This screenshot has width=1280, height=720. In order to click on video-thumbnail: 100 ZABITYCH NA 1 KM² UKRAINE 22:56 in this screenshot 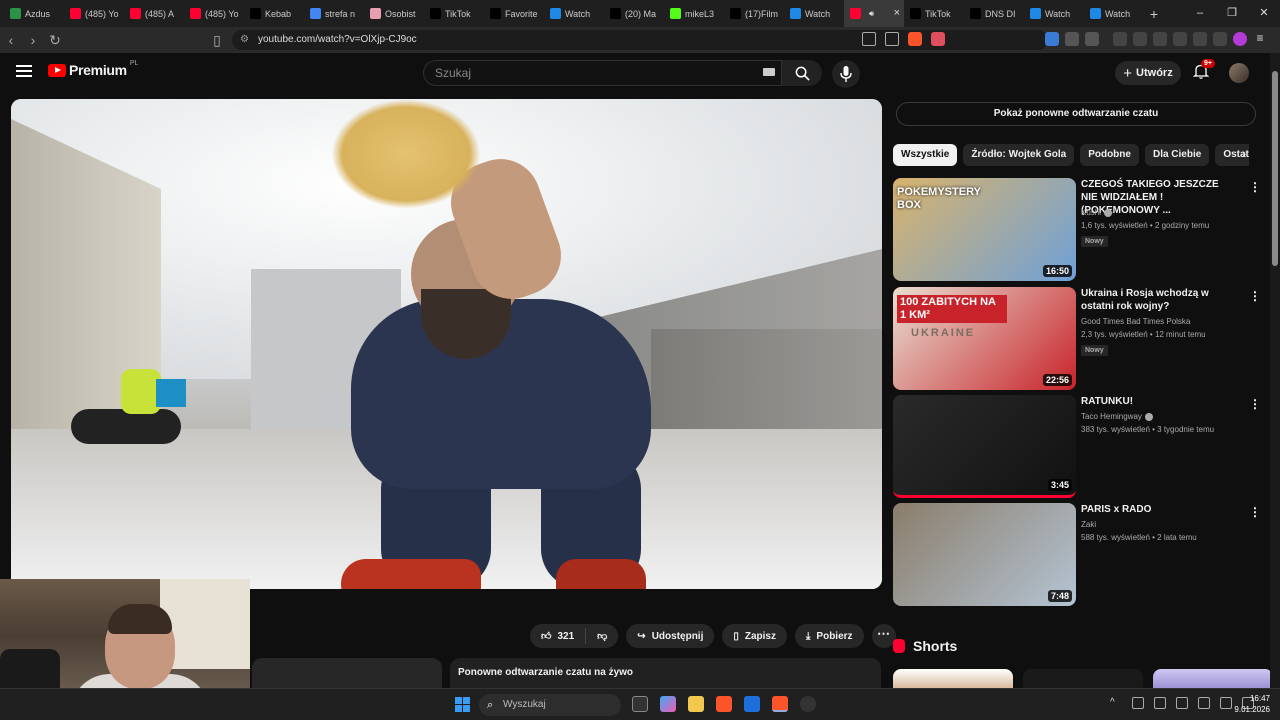, I will do `click(984, 338)`.